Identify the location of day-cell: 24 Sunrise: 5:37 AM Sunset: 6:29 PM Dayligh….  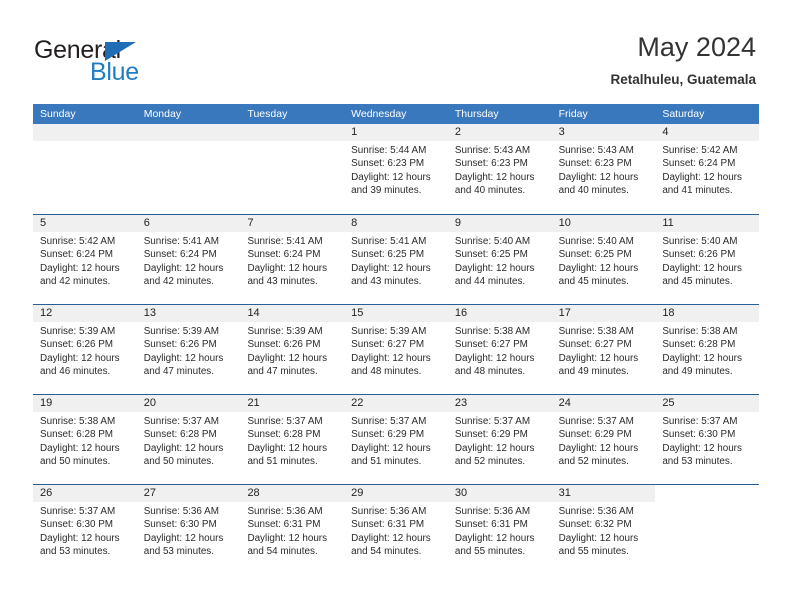
(603, 439).